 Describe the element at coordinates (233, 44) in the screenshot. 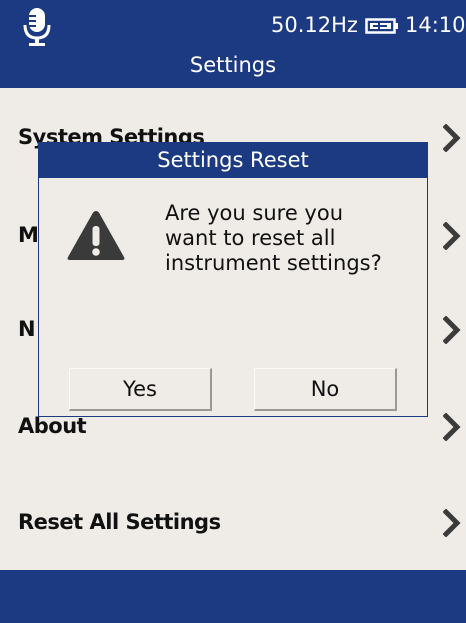

I see `header-bar: 50.12Hz 14:10 Settings` at that location.